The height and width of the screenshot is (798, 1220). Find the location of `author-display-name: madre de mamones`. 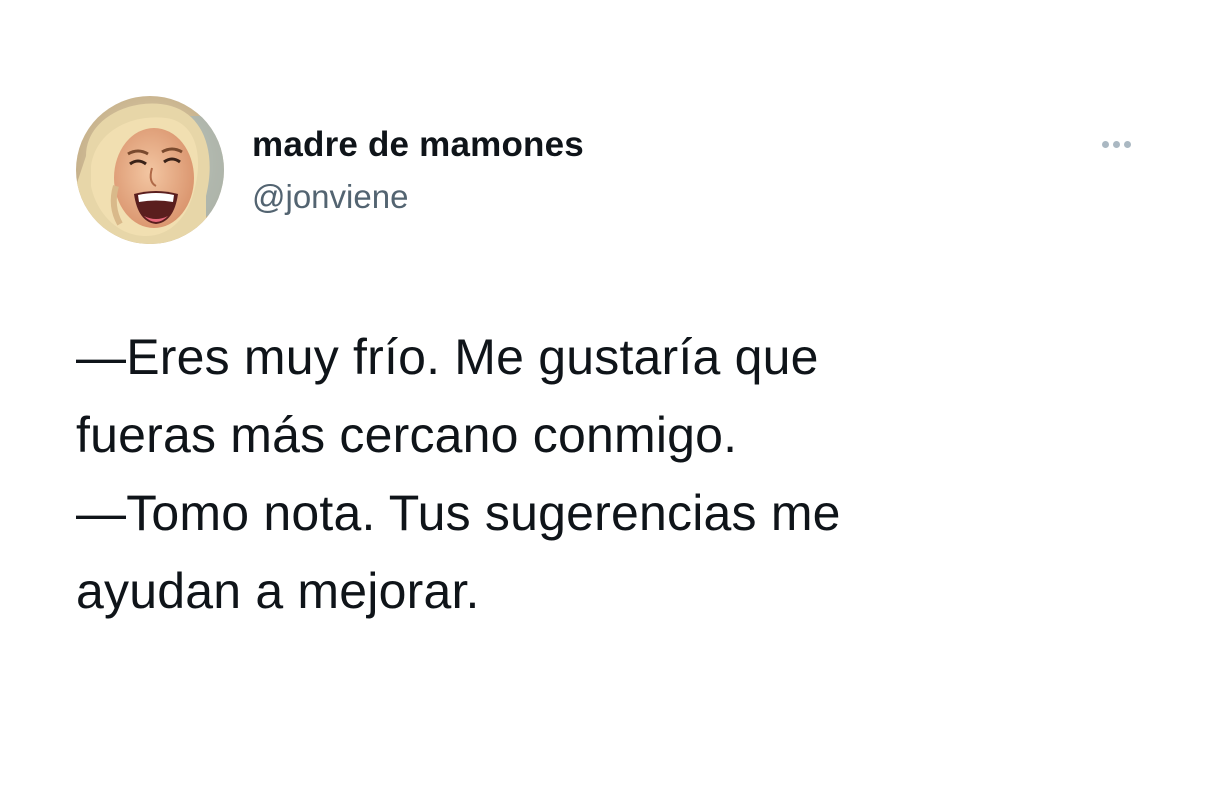

author-display-name: madre de mamones is located at coordinates (418, 145).